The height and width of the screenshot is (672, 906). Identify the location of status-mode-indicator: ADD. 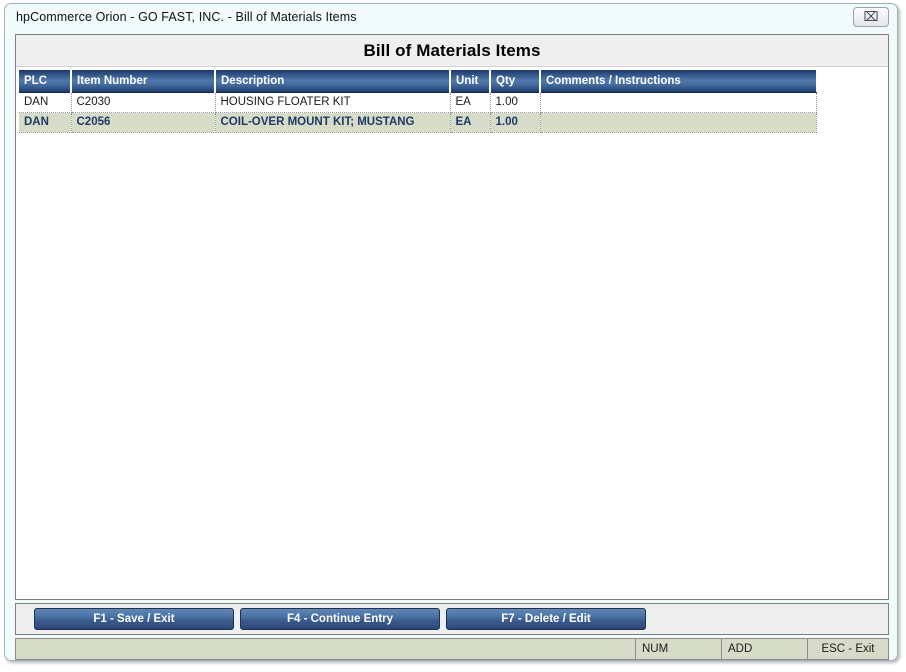
(764, 649).